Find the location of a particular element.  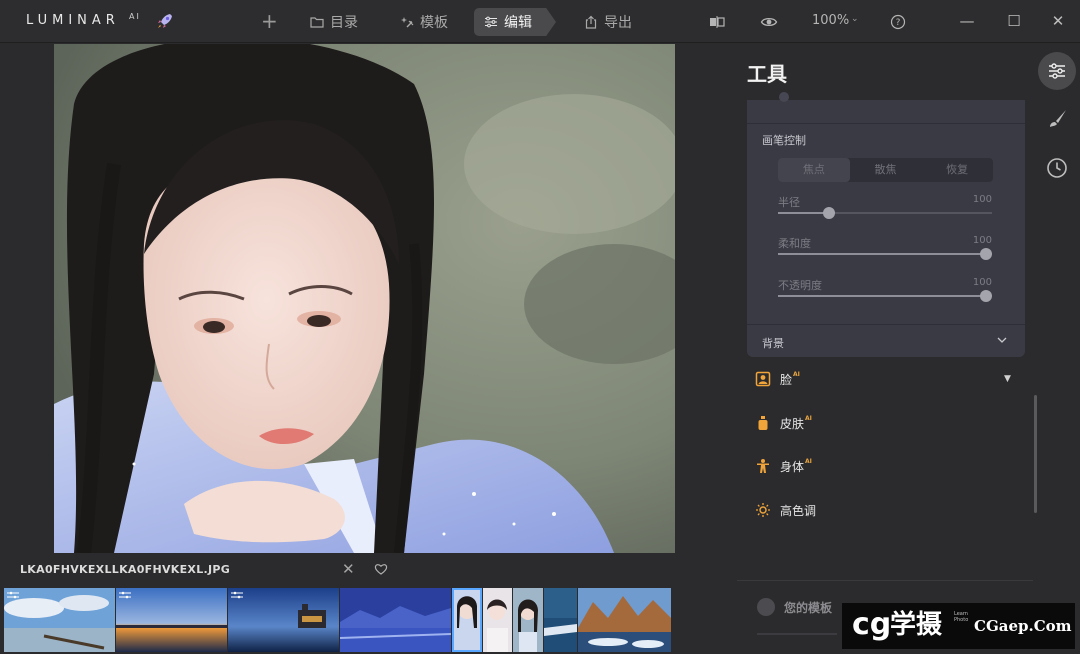

history-tab-button is located at coordinates (1057, 168).